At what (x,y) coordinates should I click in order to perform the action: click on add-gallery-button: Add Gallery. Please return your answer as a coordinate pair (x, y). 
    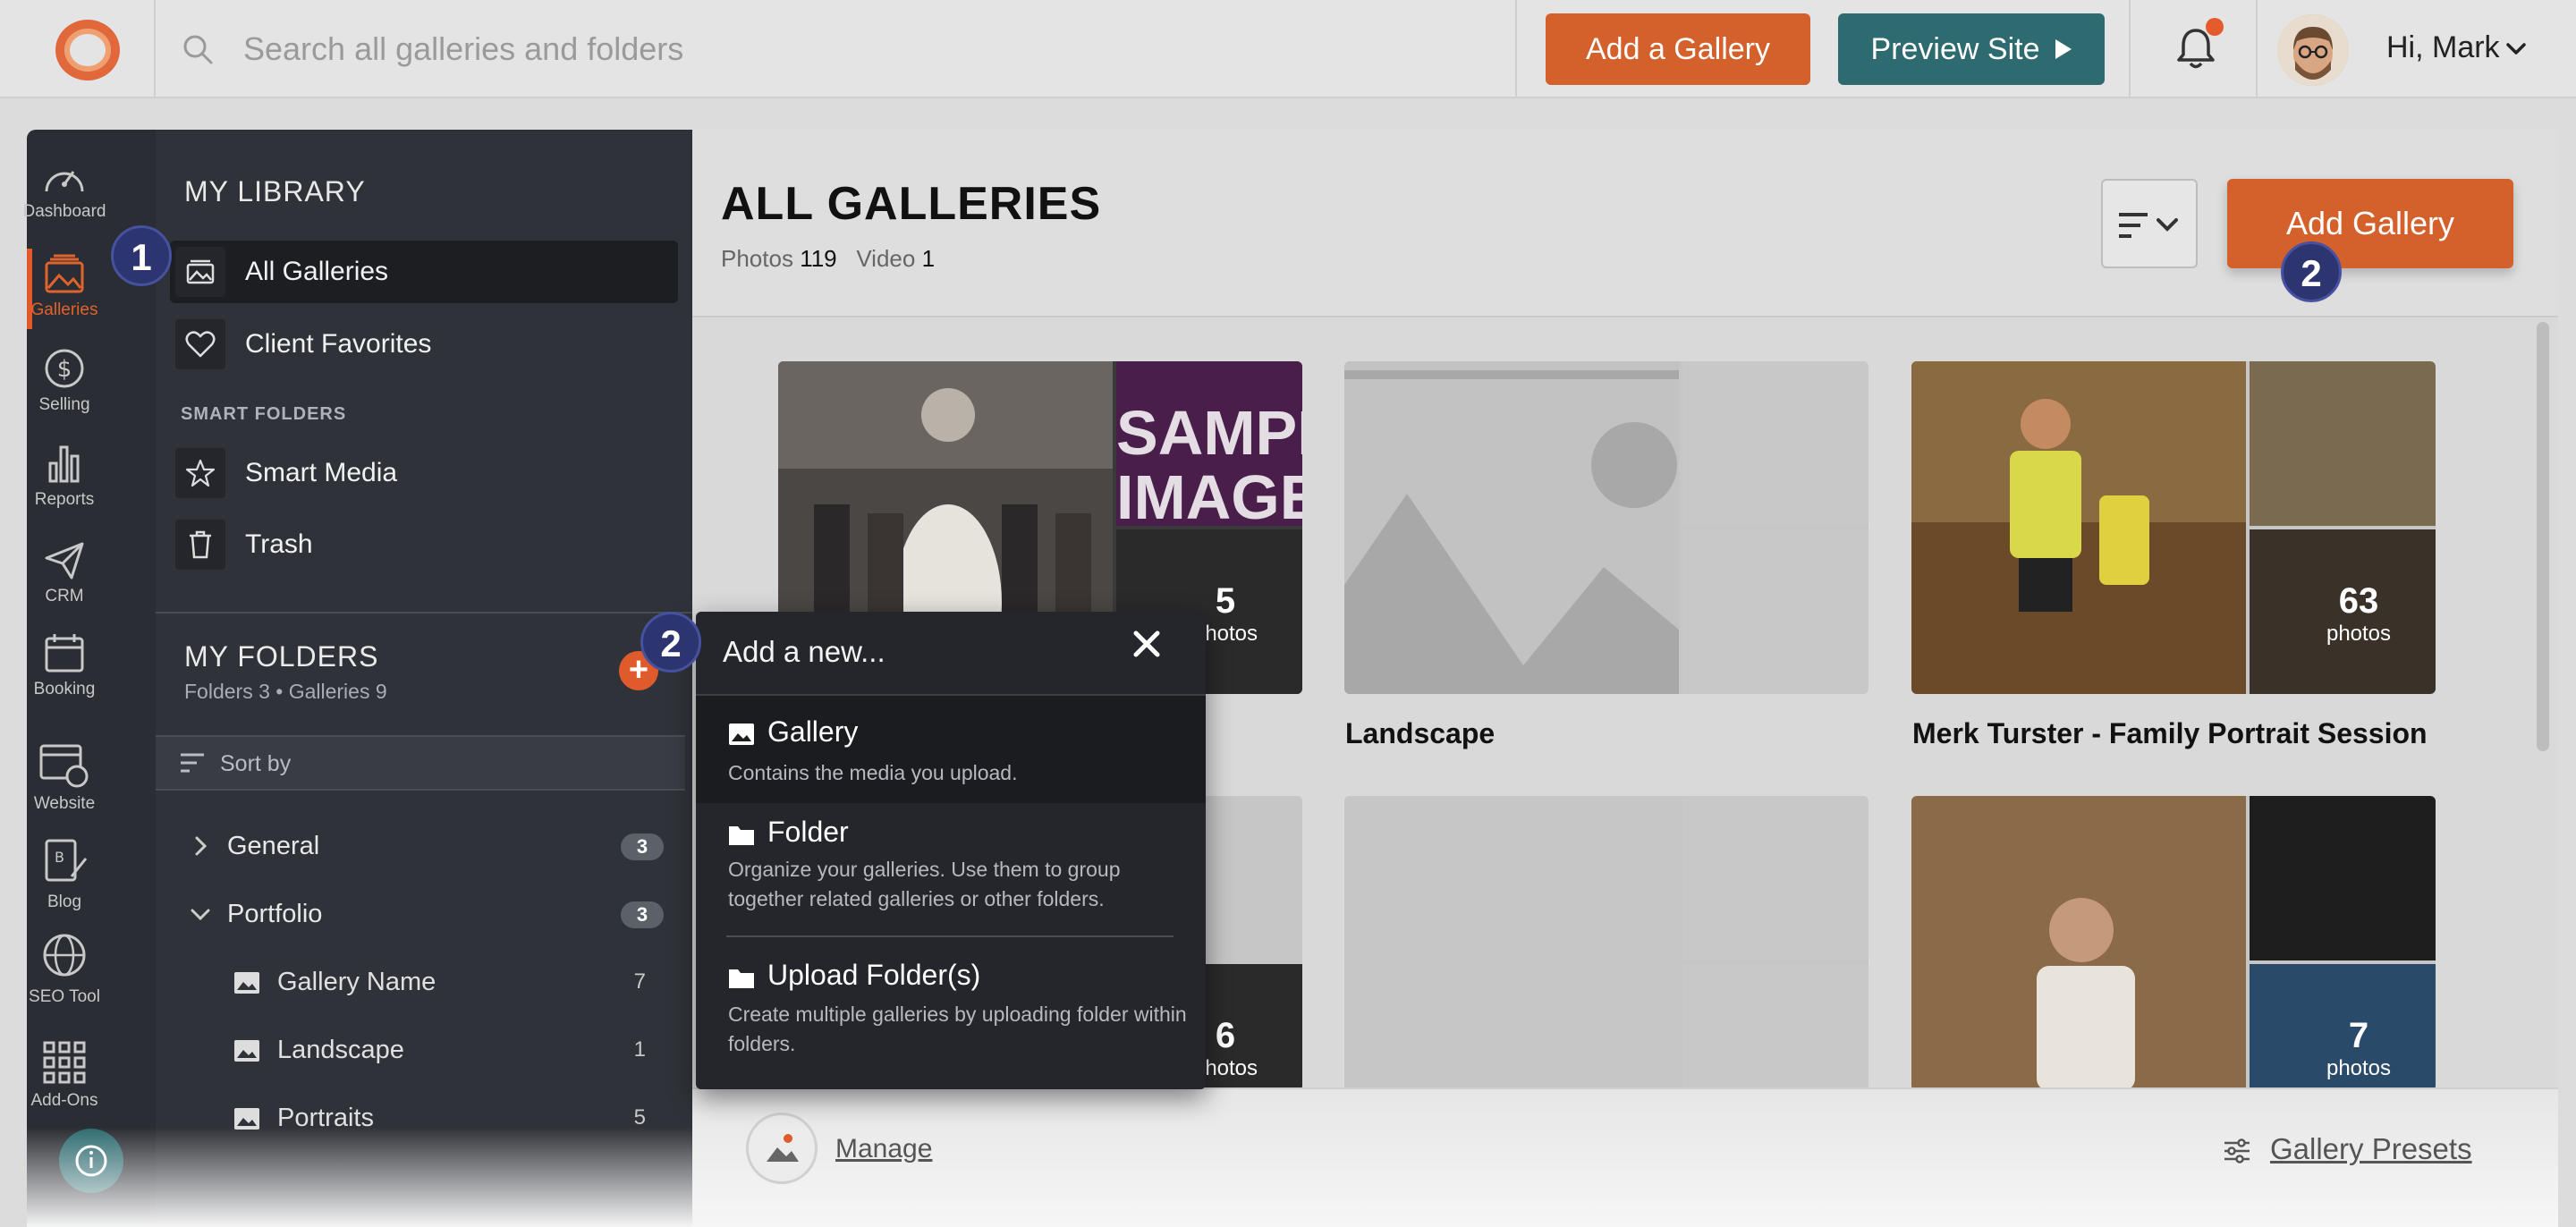
    Looking at the image, I should click on (2370, 223).